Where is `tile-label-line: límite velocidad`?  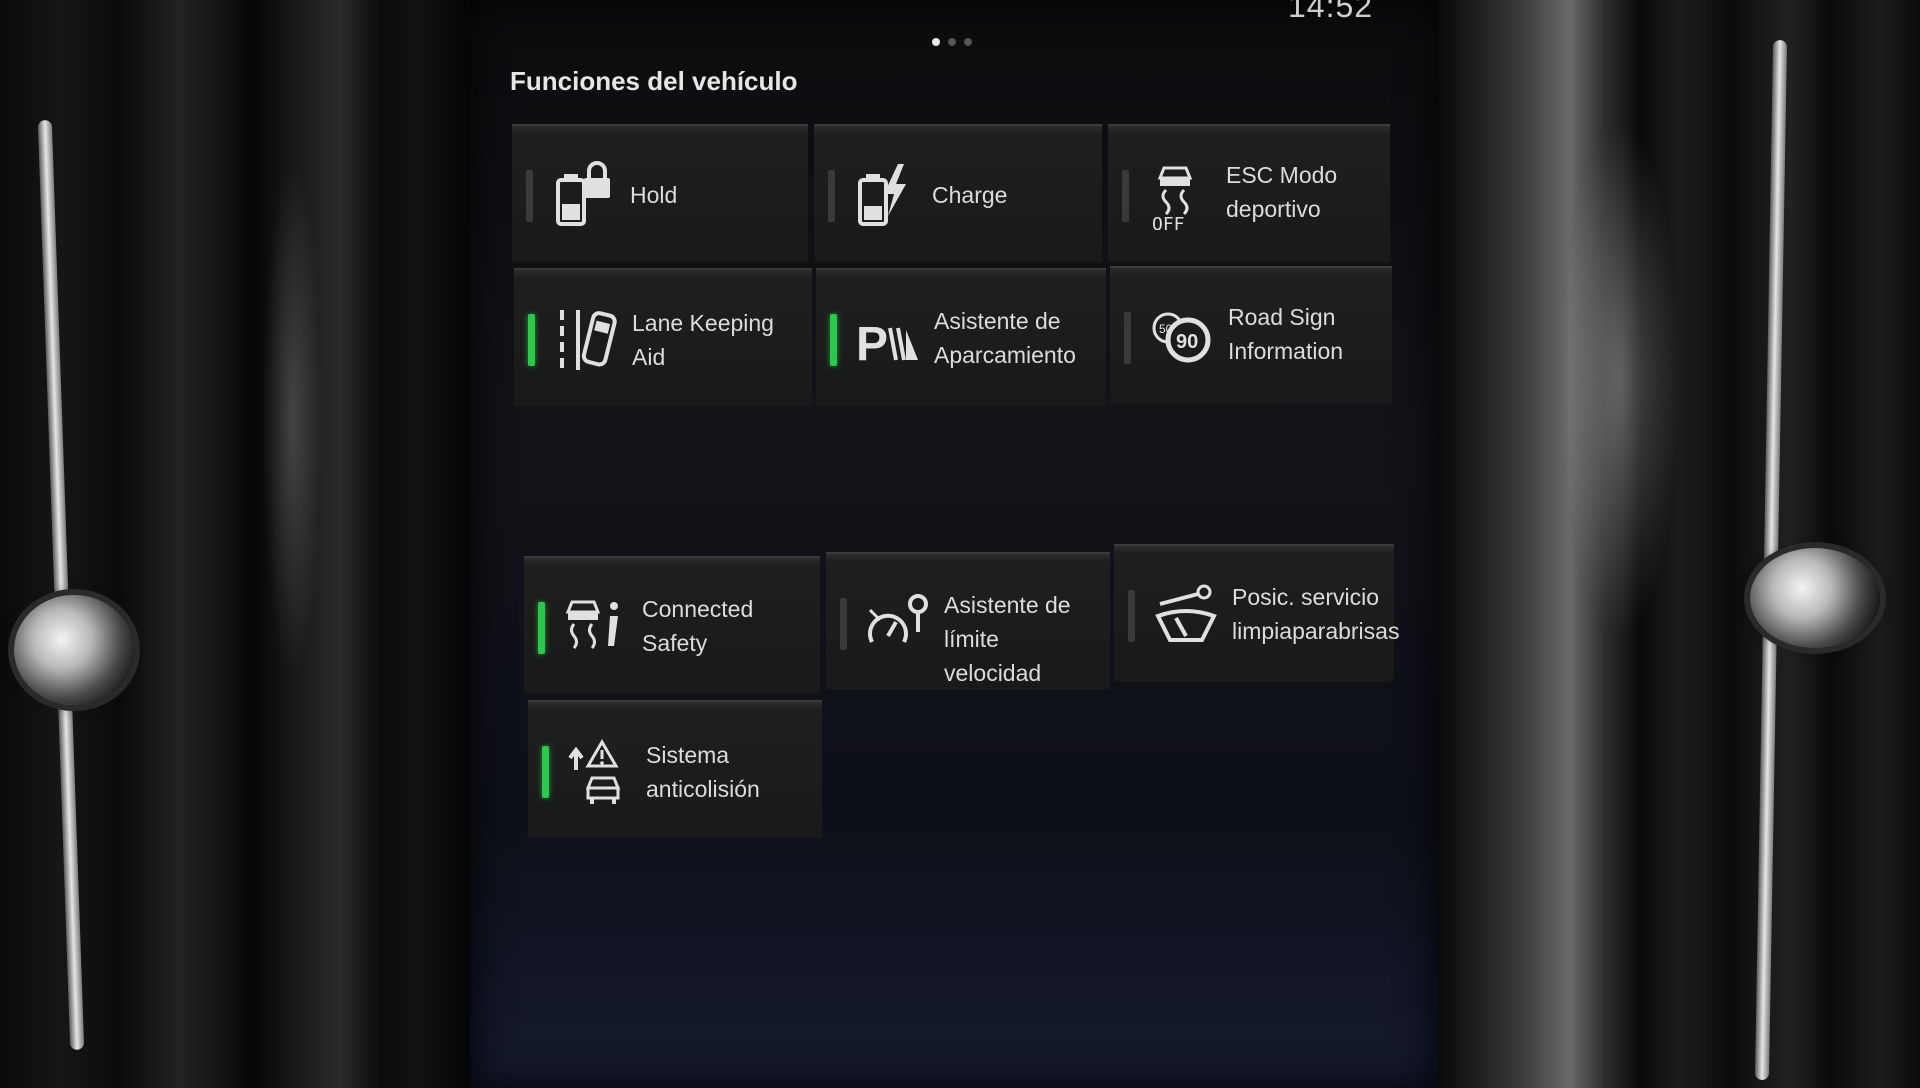 tile-label-line: límite velocidad is located at coordinates (993, 656).